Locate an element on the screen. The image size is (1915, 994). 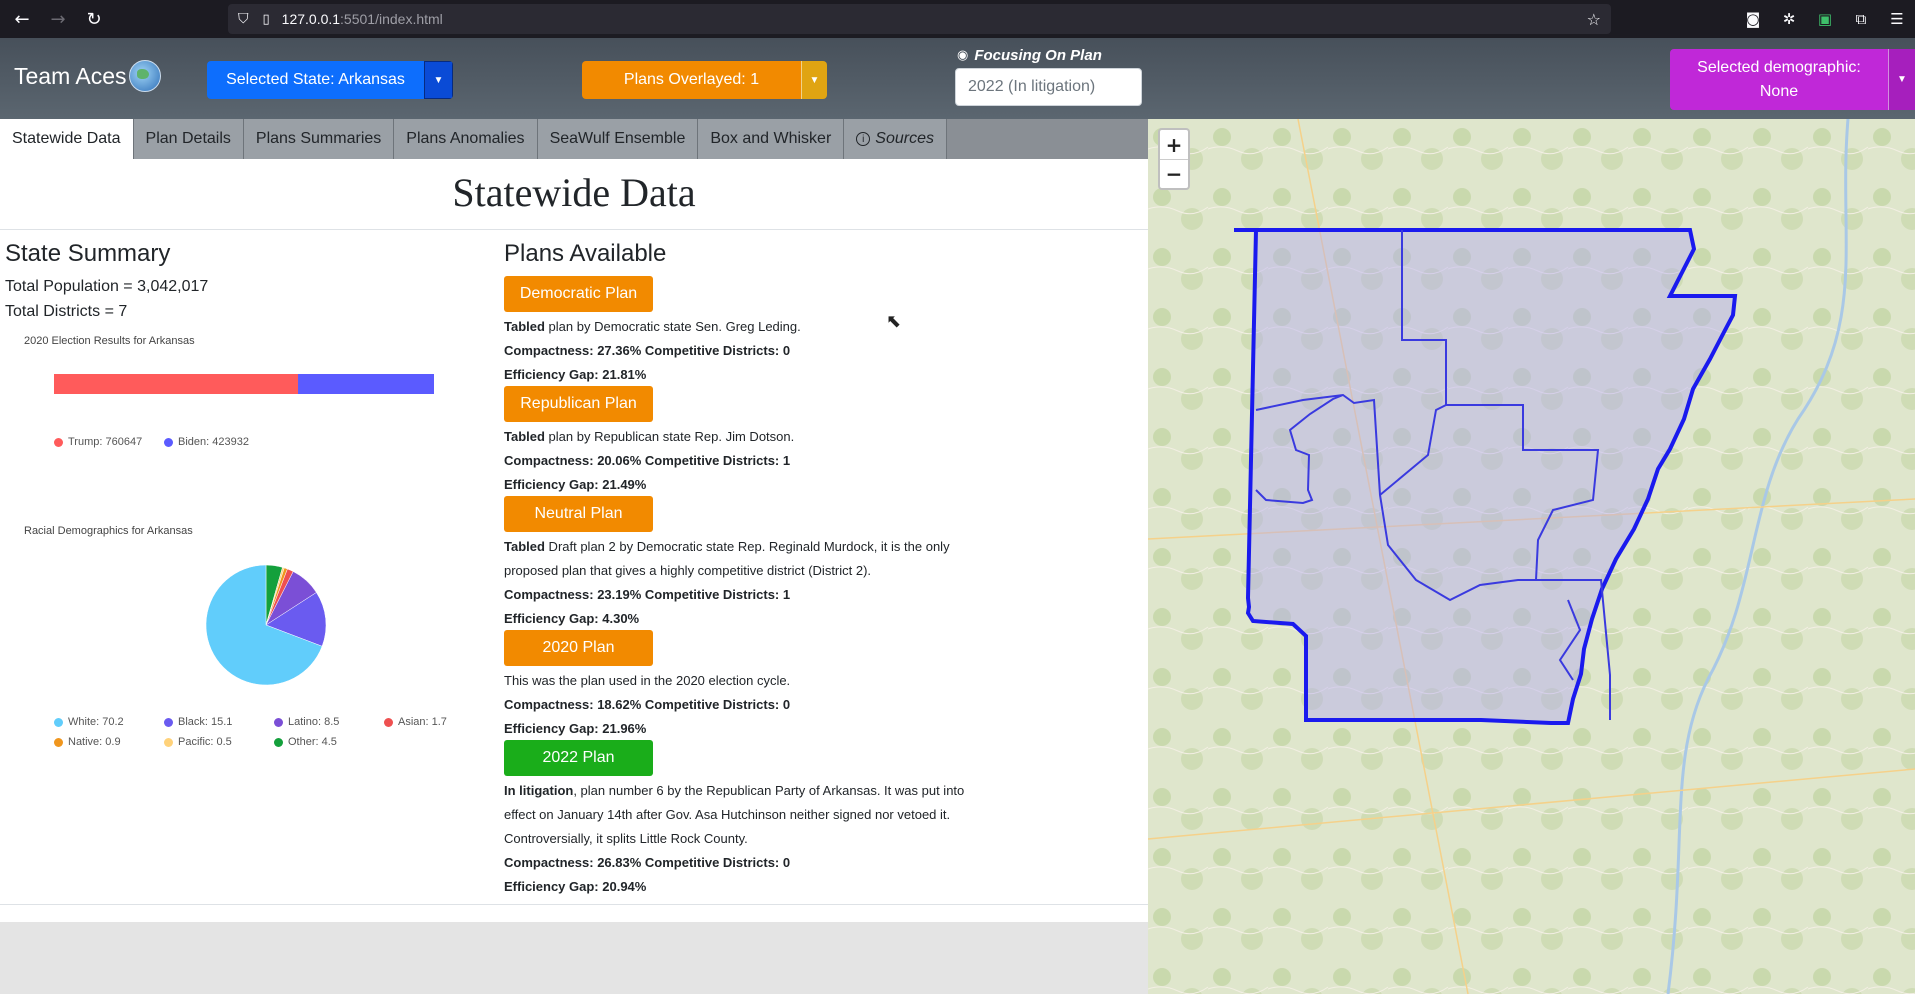
legend-label: White: 70.2 is located at coordinates (96, 722).